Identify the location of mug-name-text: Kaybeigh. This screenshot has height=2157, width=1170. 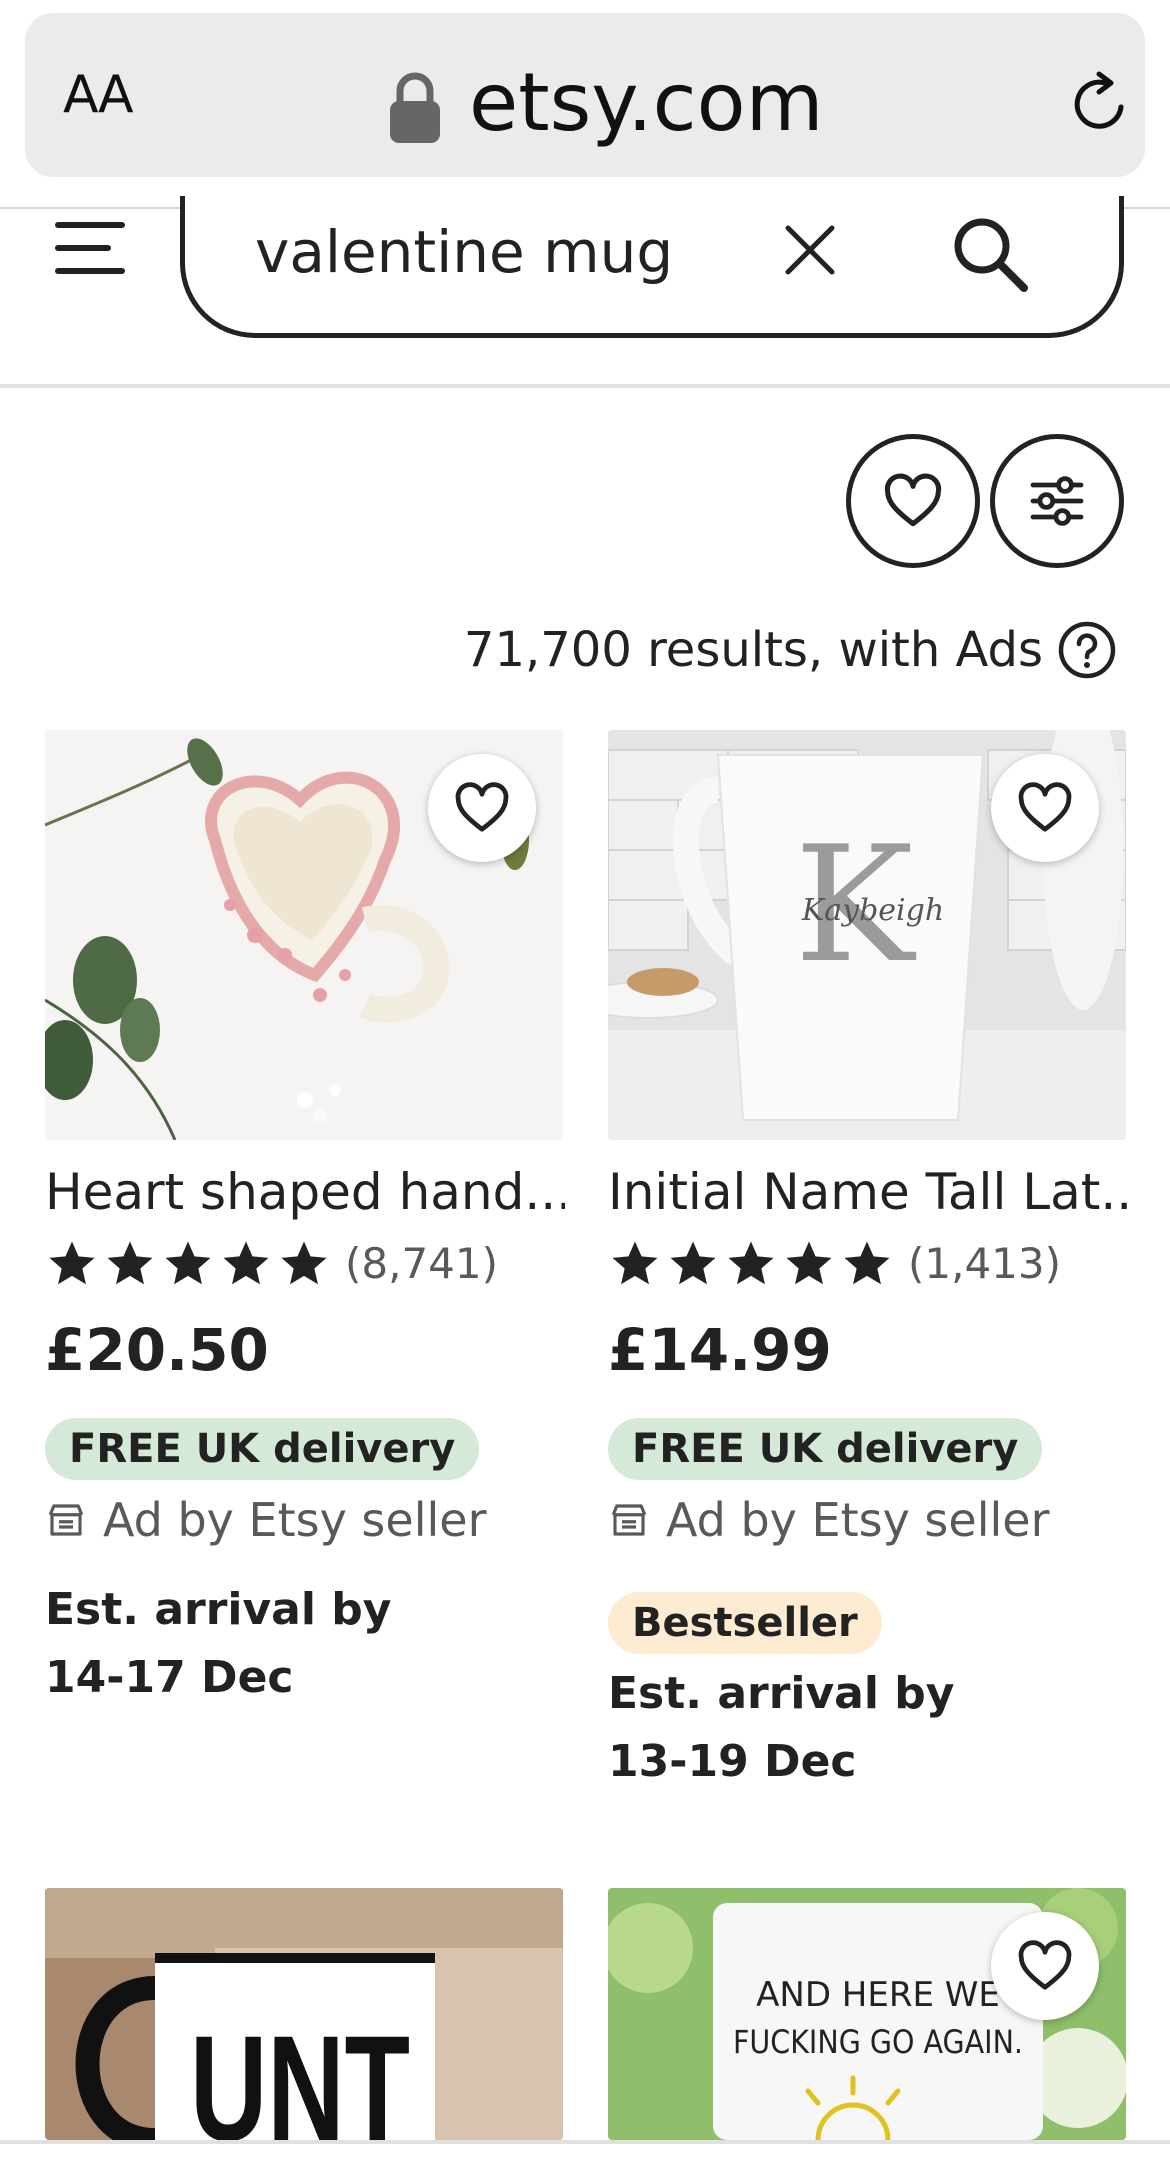
(872, 910).